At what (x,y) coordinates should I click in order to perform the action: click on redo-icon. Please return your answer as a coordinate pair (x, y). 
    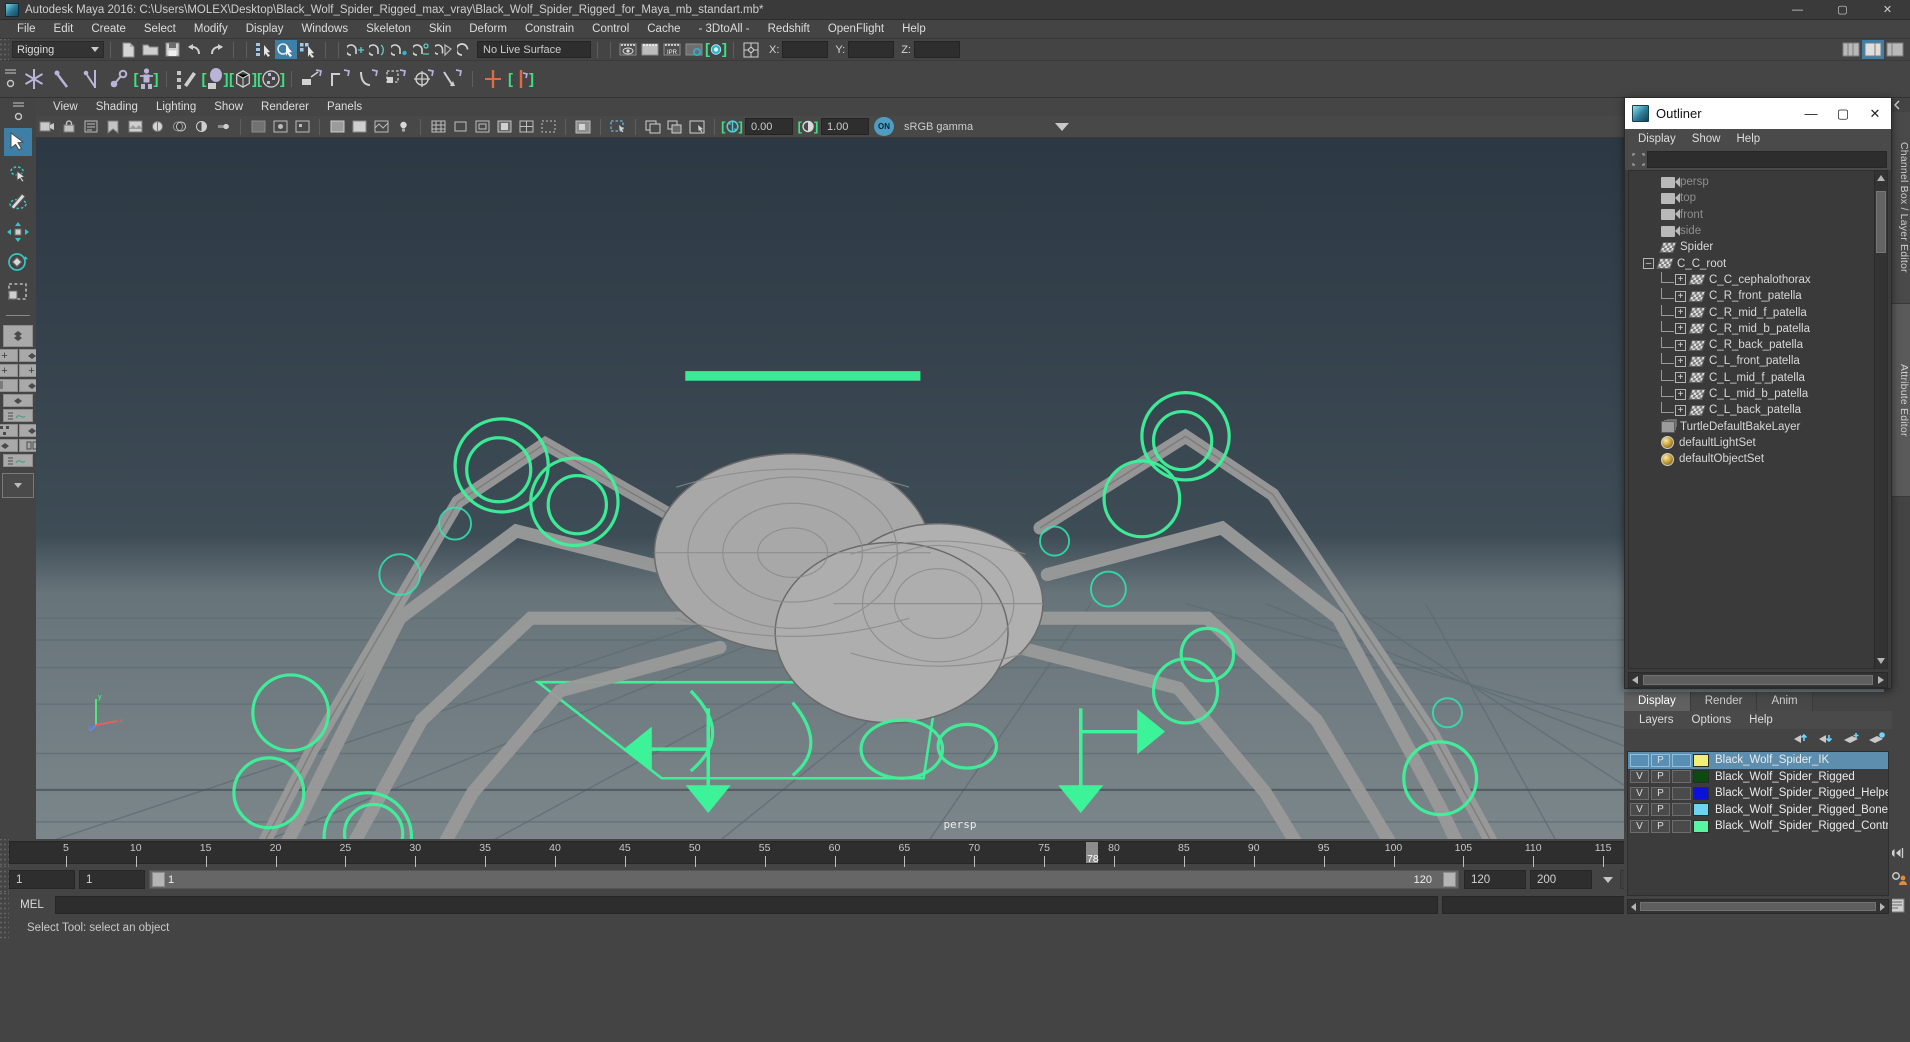
    Looking at the image, I should click on (216, 49).